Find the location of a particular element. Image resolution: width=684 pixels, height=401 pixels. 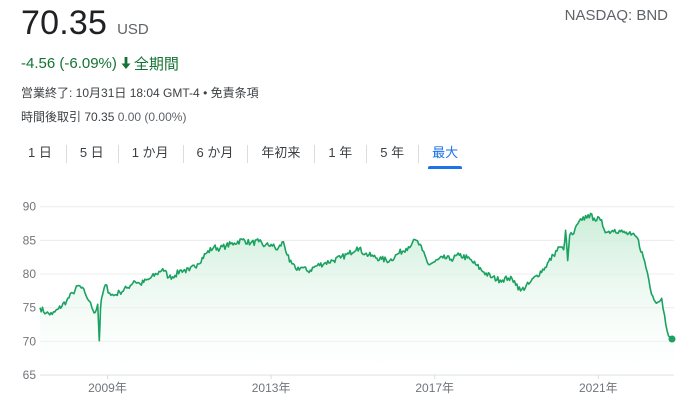

close-info: 営業終了: 10月31日 18:04 GMT-4 • 免責条項 is located at coordinates (140, 93).